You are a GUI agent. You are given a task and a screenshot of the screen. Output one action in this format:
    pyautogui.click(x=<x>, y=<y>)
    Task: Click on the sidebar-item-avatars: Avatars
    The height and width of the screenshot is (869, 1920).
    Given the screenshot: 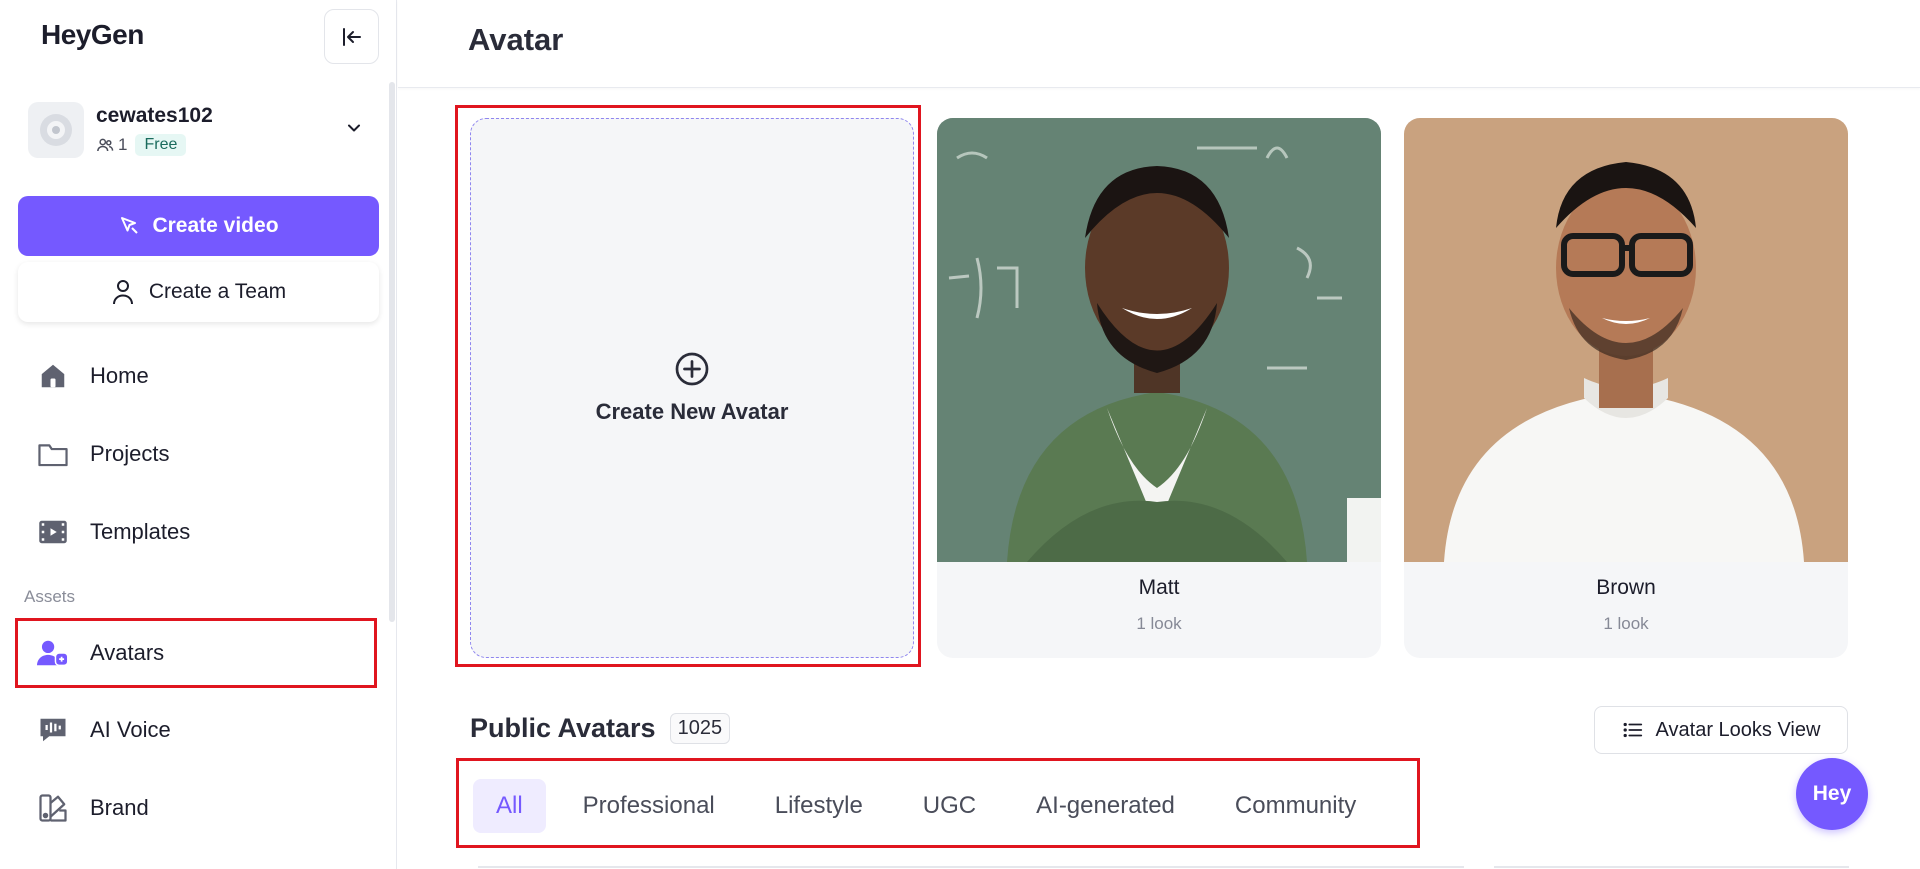 What is the action you would take?
    pyautogui.click(x=196, y=653)
    